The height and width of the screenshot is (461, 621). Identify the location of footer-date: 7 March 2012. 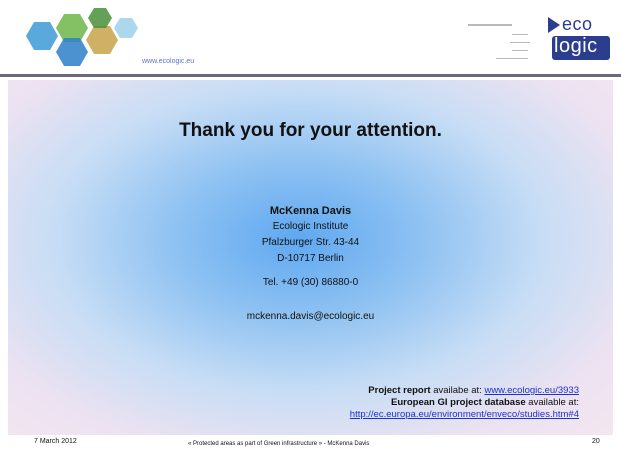
(55, 441).